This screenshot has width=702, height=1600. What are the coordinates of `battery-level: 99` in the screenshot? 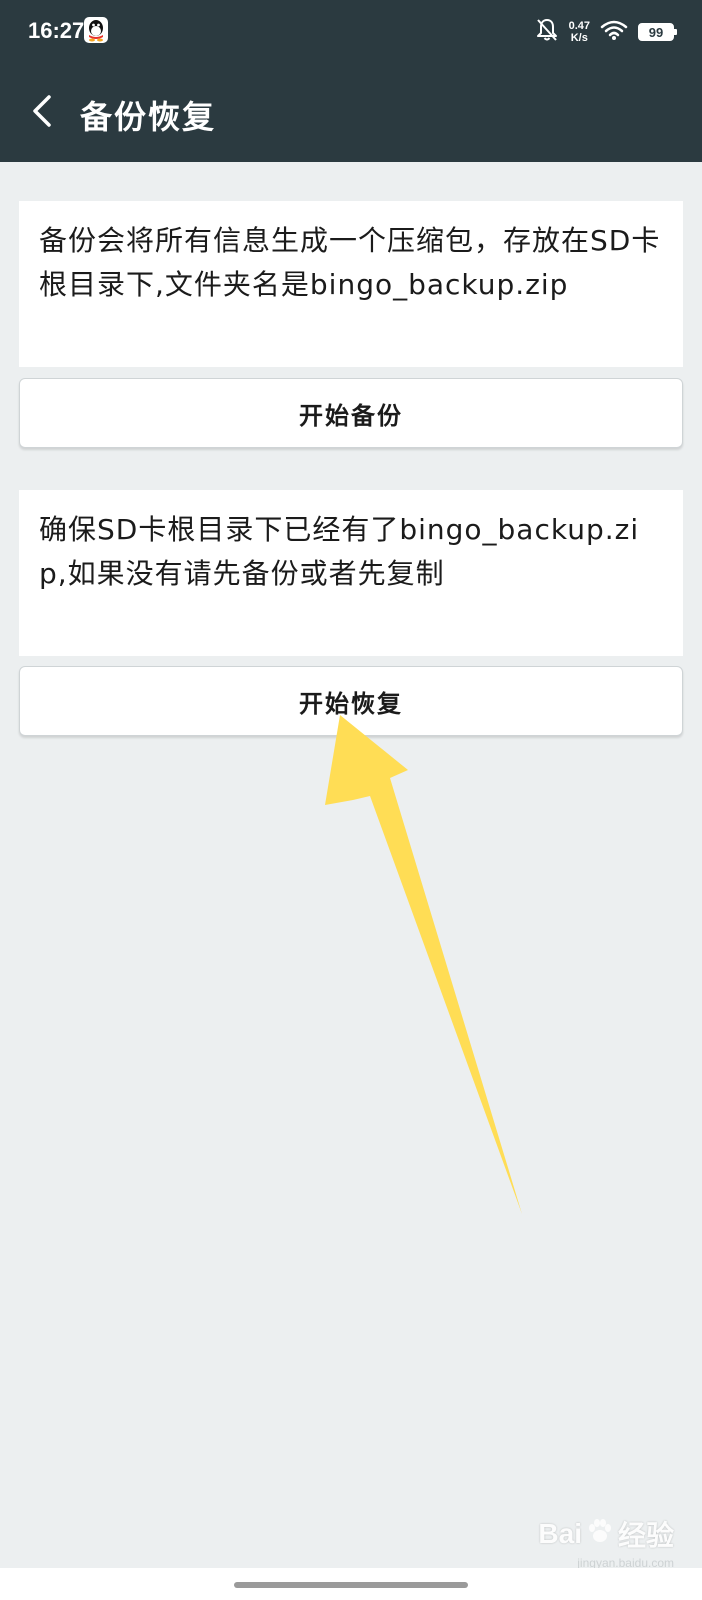 It's located at (656, 32).